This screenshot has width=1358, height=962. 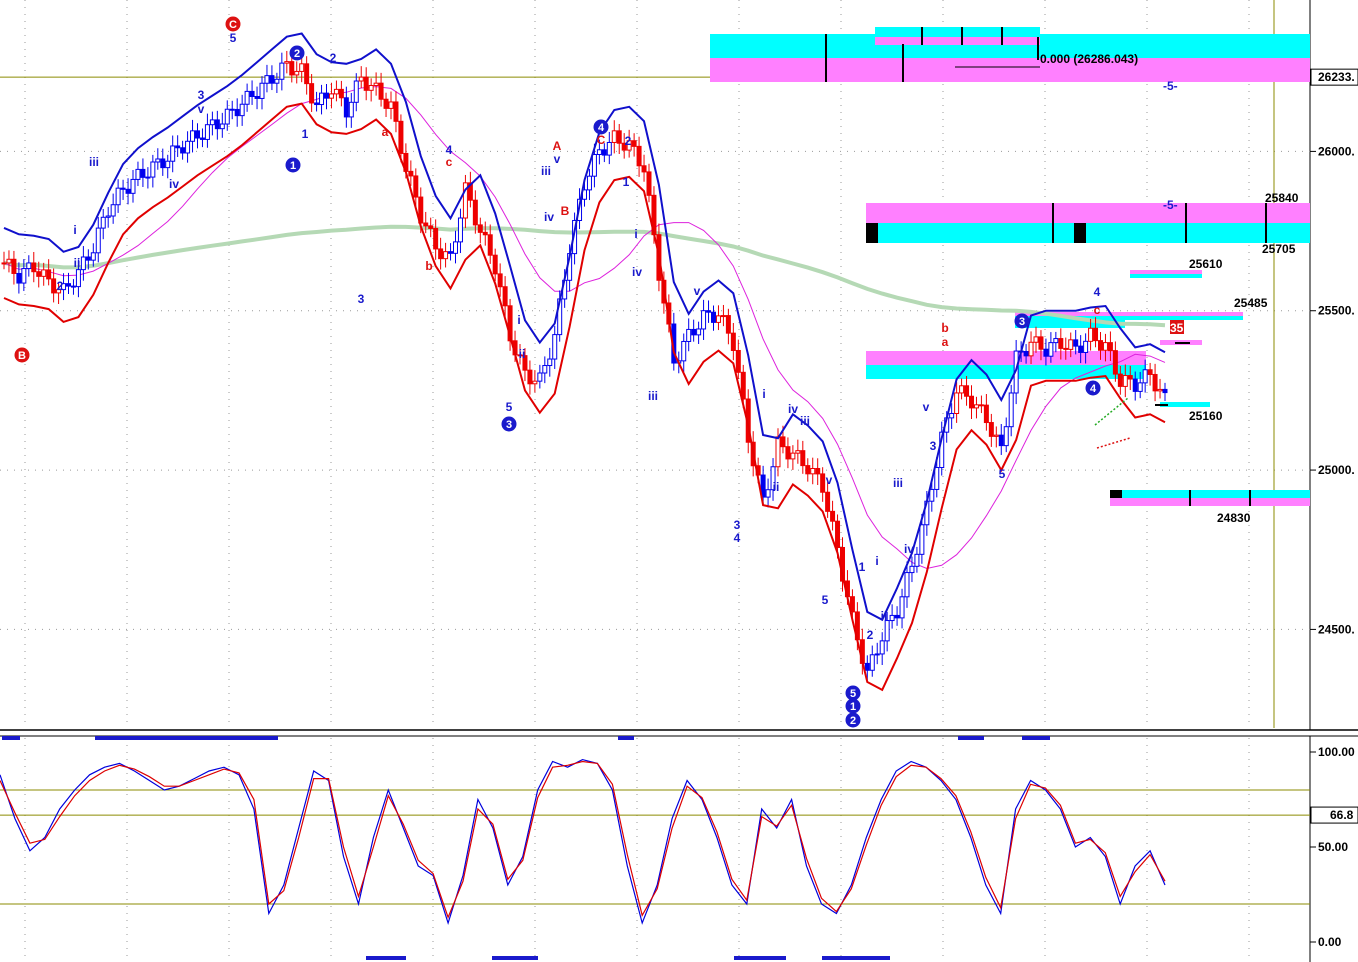 What do you see at coordinates (628, 141) in the screenshot?
I see `wave-label-2: 2` at bounding box center [628, 141].